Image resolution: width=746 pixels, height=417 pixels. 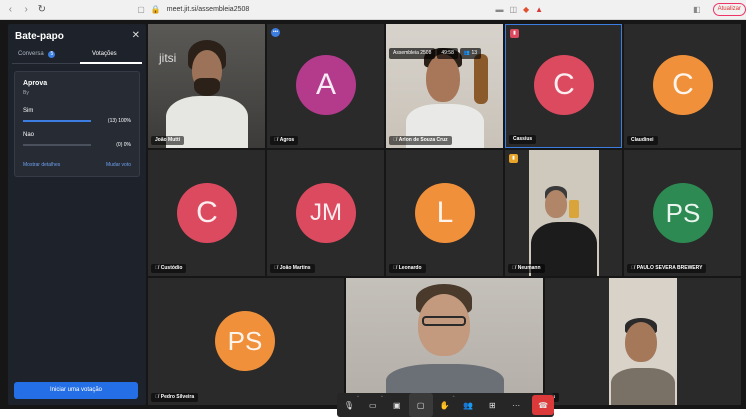 What do you see at coordinates (697, 9) in the screenshot?
I see `sidebar-icon: ◧` at bounding box center [697, 9].